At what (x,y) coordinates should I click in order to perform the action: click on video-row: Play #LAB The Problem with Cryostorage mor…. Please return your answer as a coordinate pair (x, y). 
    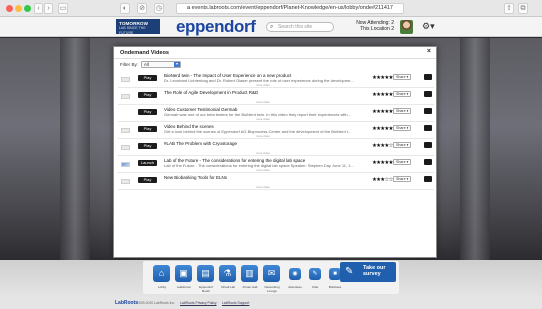
    Looking at the image, I should click on (276, 147).